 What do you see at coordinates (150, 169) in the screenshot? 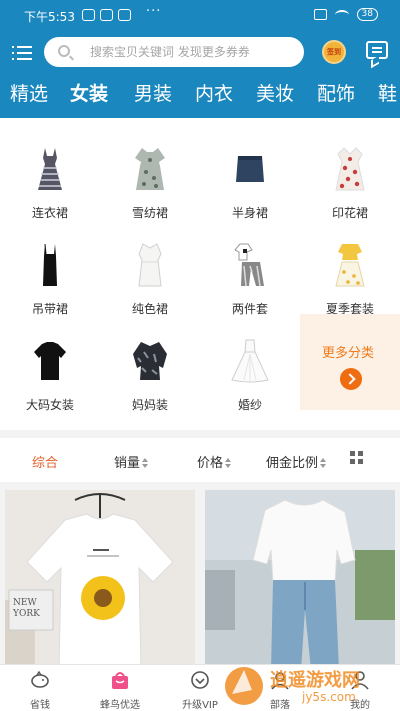
I see `floral-dress-icon` at bounding box center [150, 169].